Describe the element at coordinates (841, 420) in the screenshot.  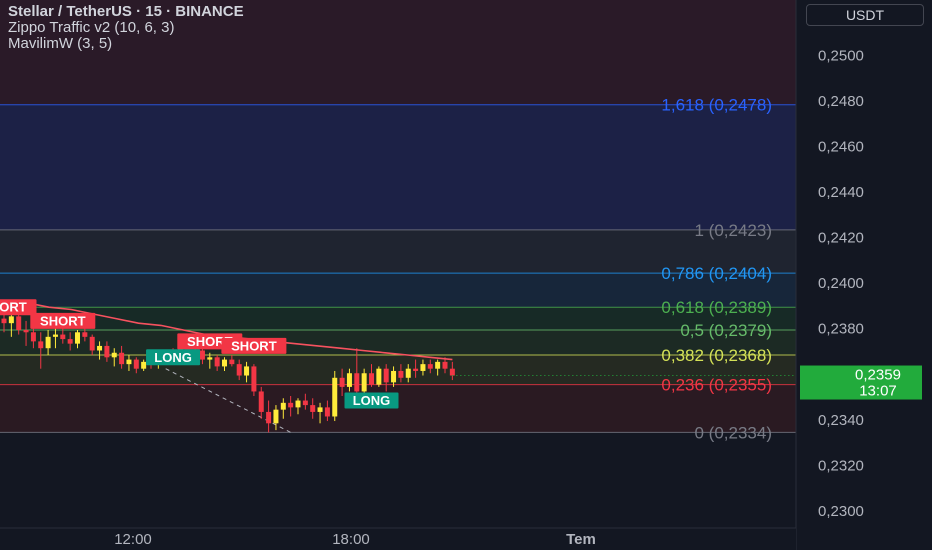
I see `price-tick-label: 0,2340` at that location.